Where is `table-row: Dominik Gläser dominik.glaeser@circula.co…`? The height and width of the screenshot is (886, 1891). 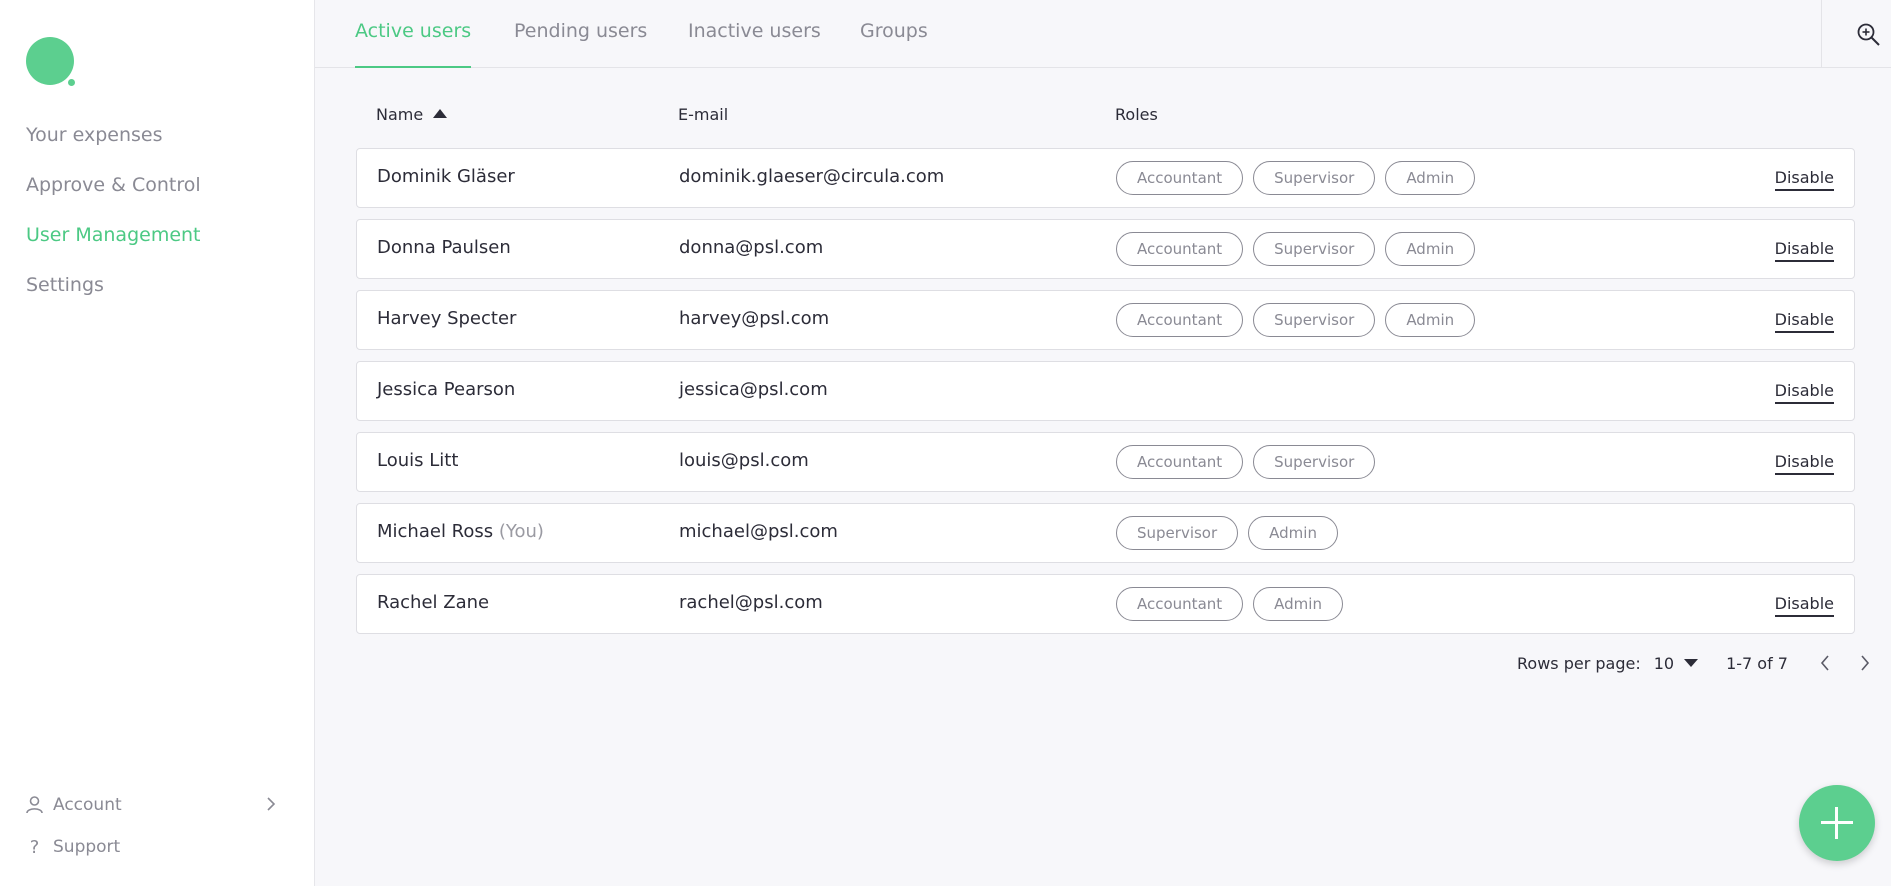 table-row: Dominik Gläser dominik.glaeser@circula.co… is located at coordinates (1105, 178).